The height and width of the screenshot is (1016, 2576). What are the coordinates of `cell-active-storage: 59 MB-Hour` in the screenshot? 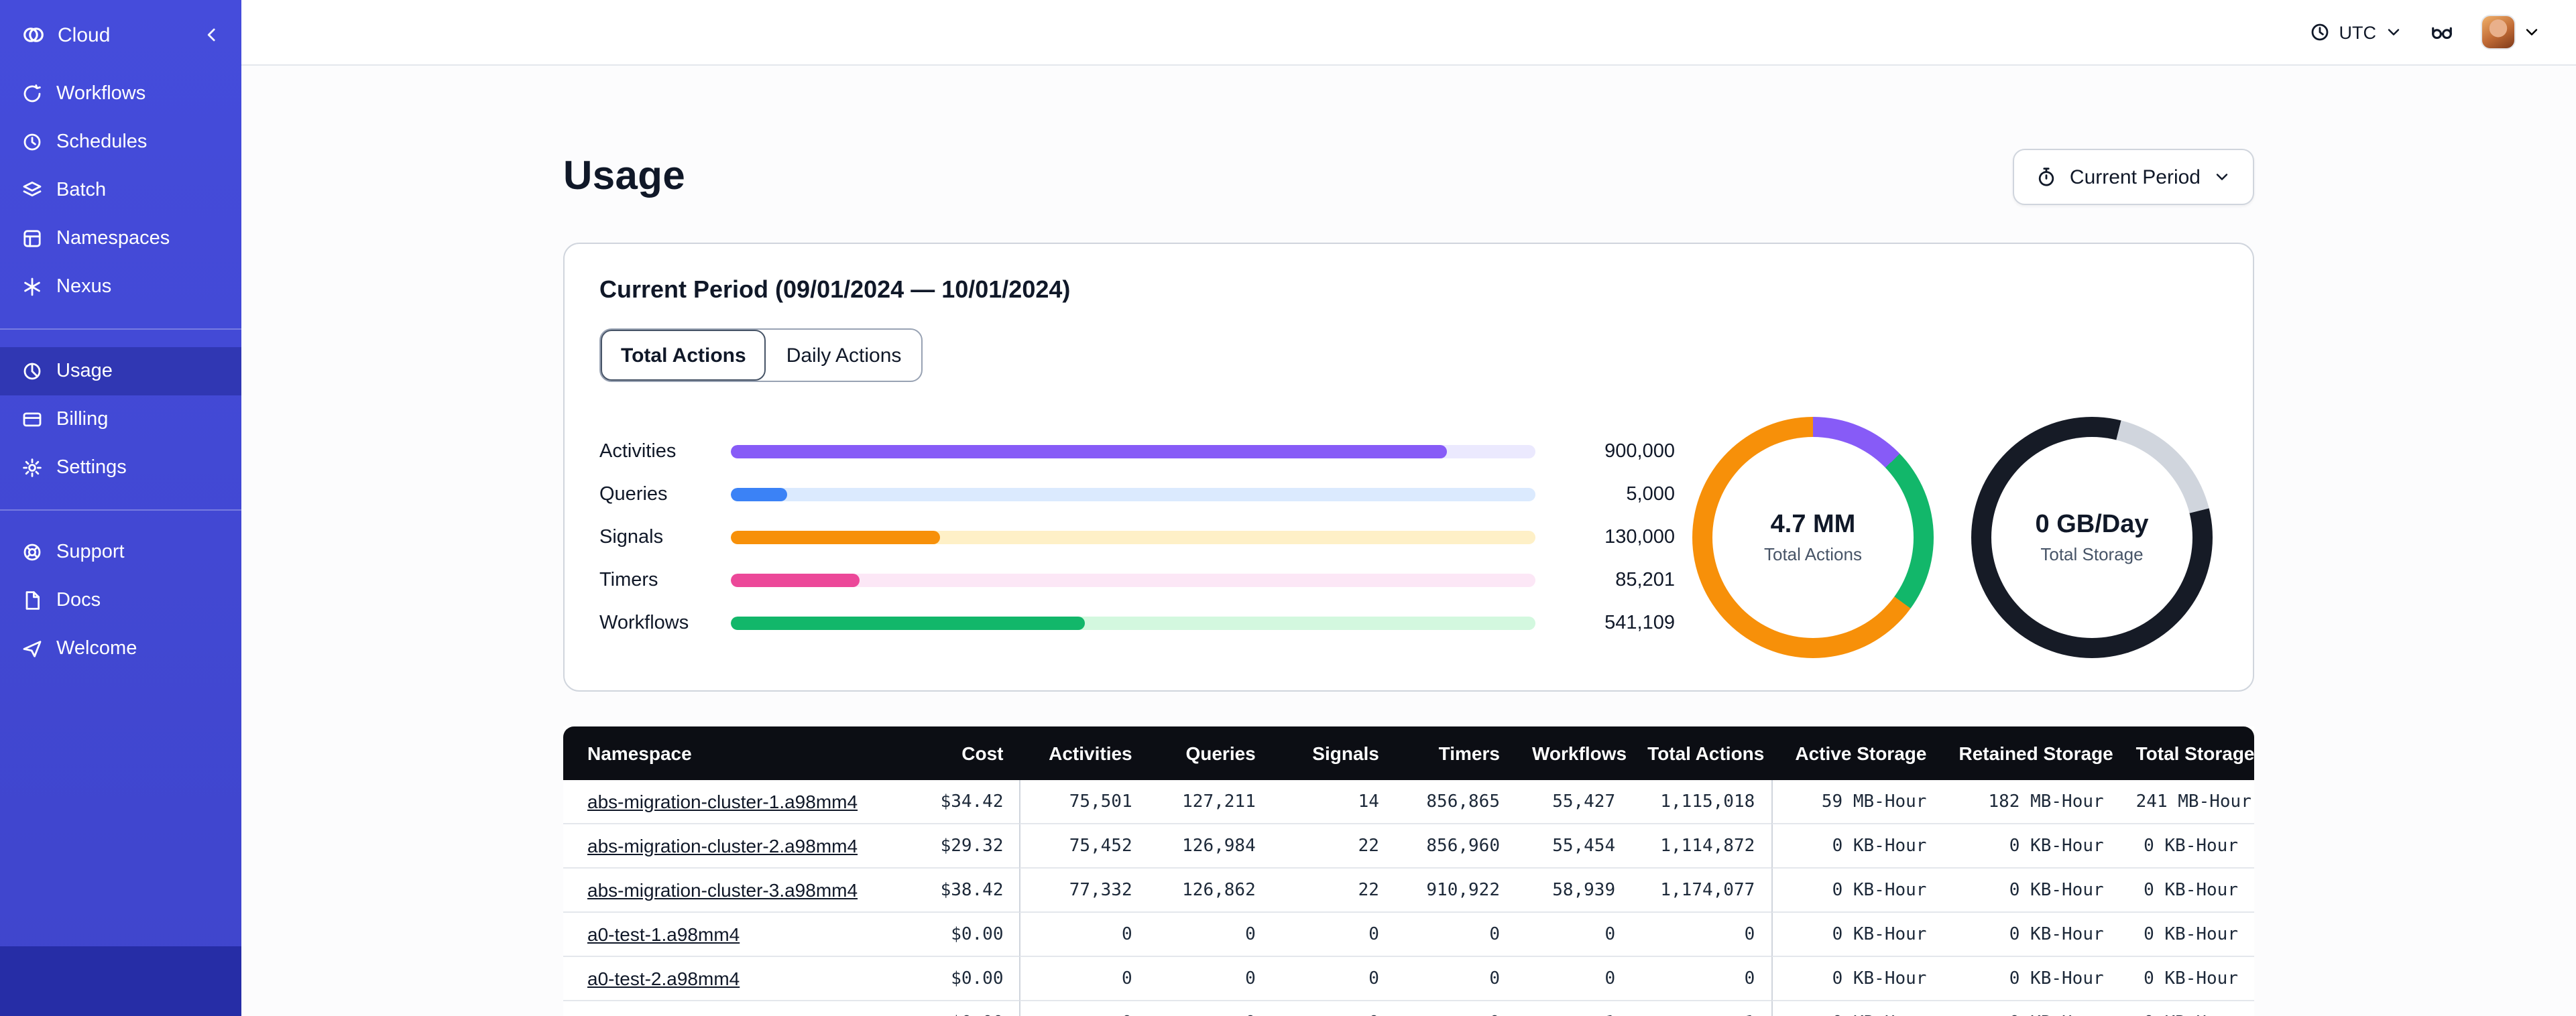 It's located at (1857, 802).